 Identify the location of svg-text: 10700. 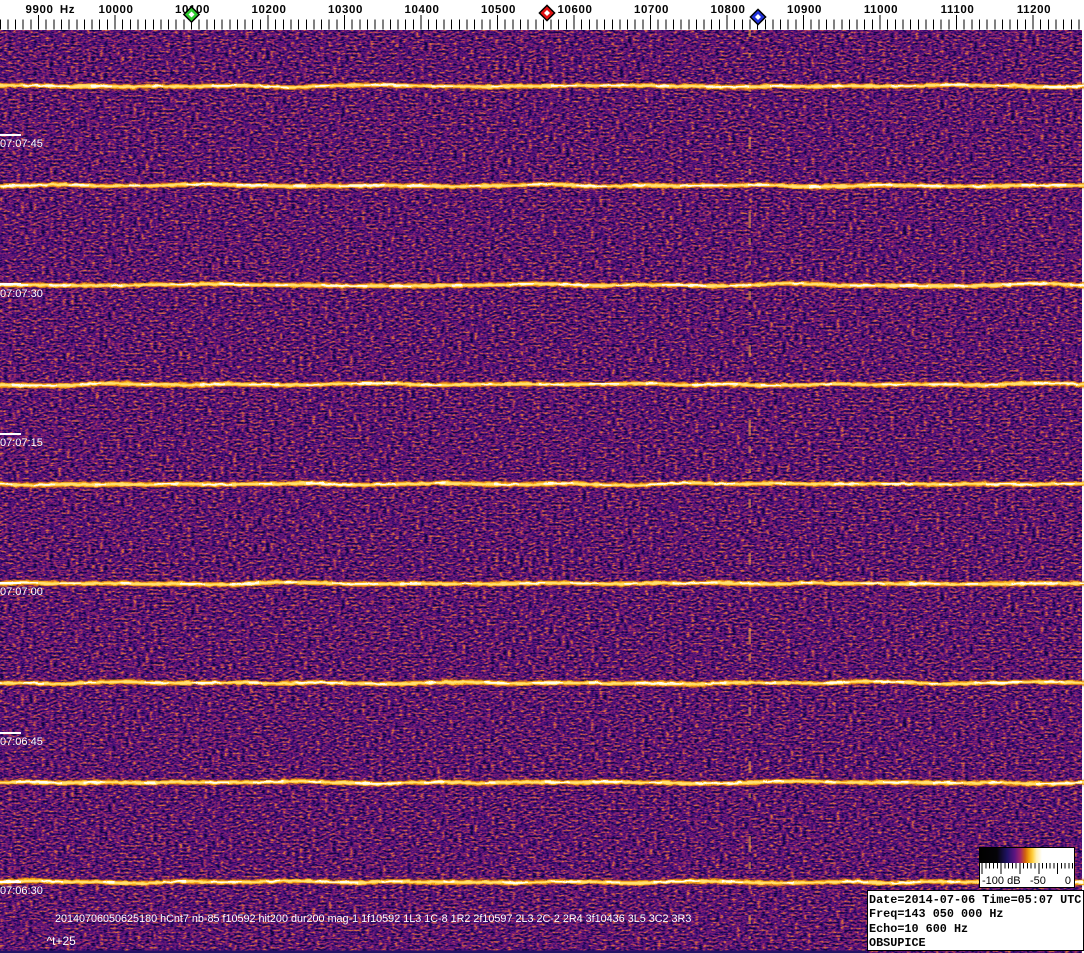
(651, 10).